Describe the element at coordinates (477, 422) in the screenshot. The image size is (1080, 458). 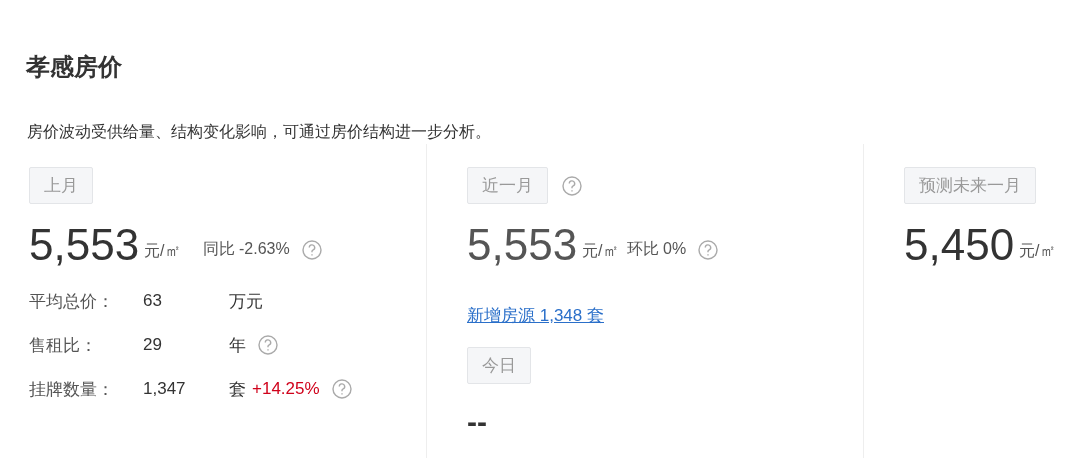
I see `today-value: --` at that location.